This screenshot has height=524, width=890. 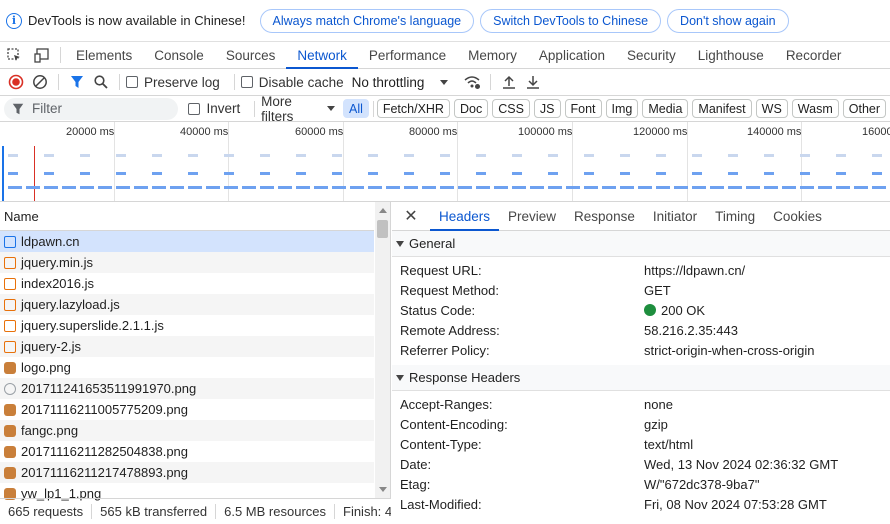 I want to click on tab-preview: Preview, so click(x=532, y=216).